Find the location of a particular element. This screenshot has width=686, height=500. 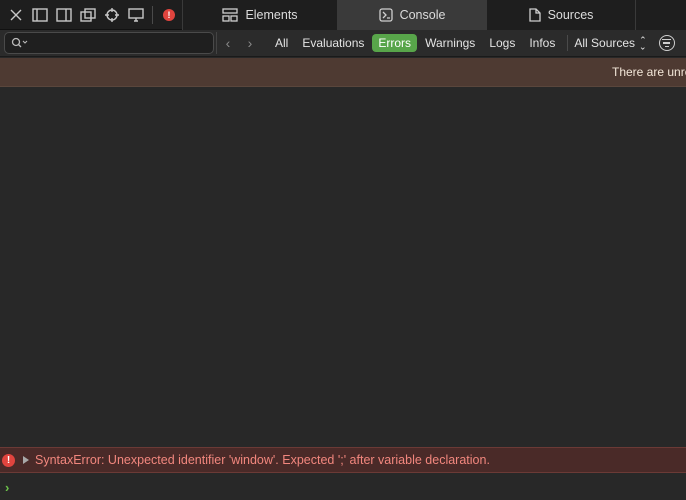

search-icon is located at coordinates (19, 42).